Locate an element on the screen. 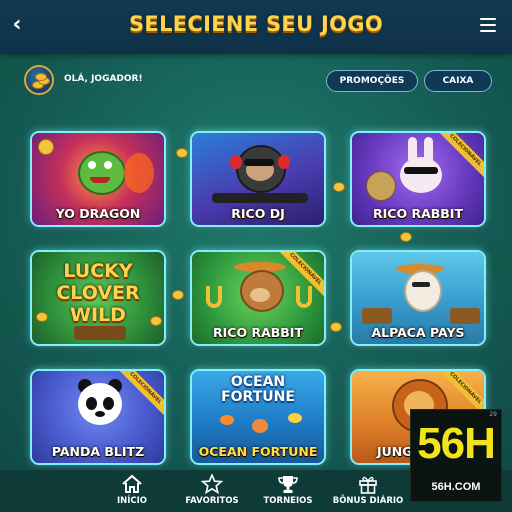  nav-tournaments: TORNEIOS is located at coordinates (288, 490).